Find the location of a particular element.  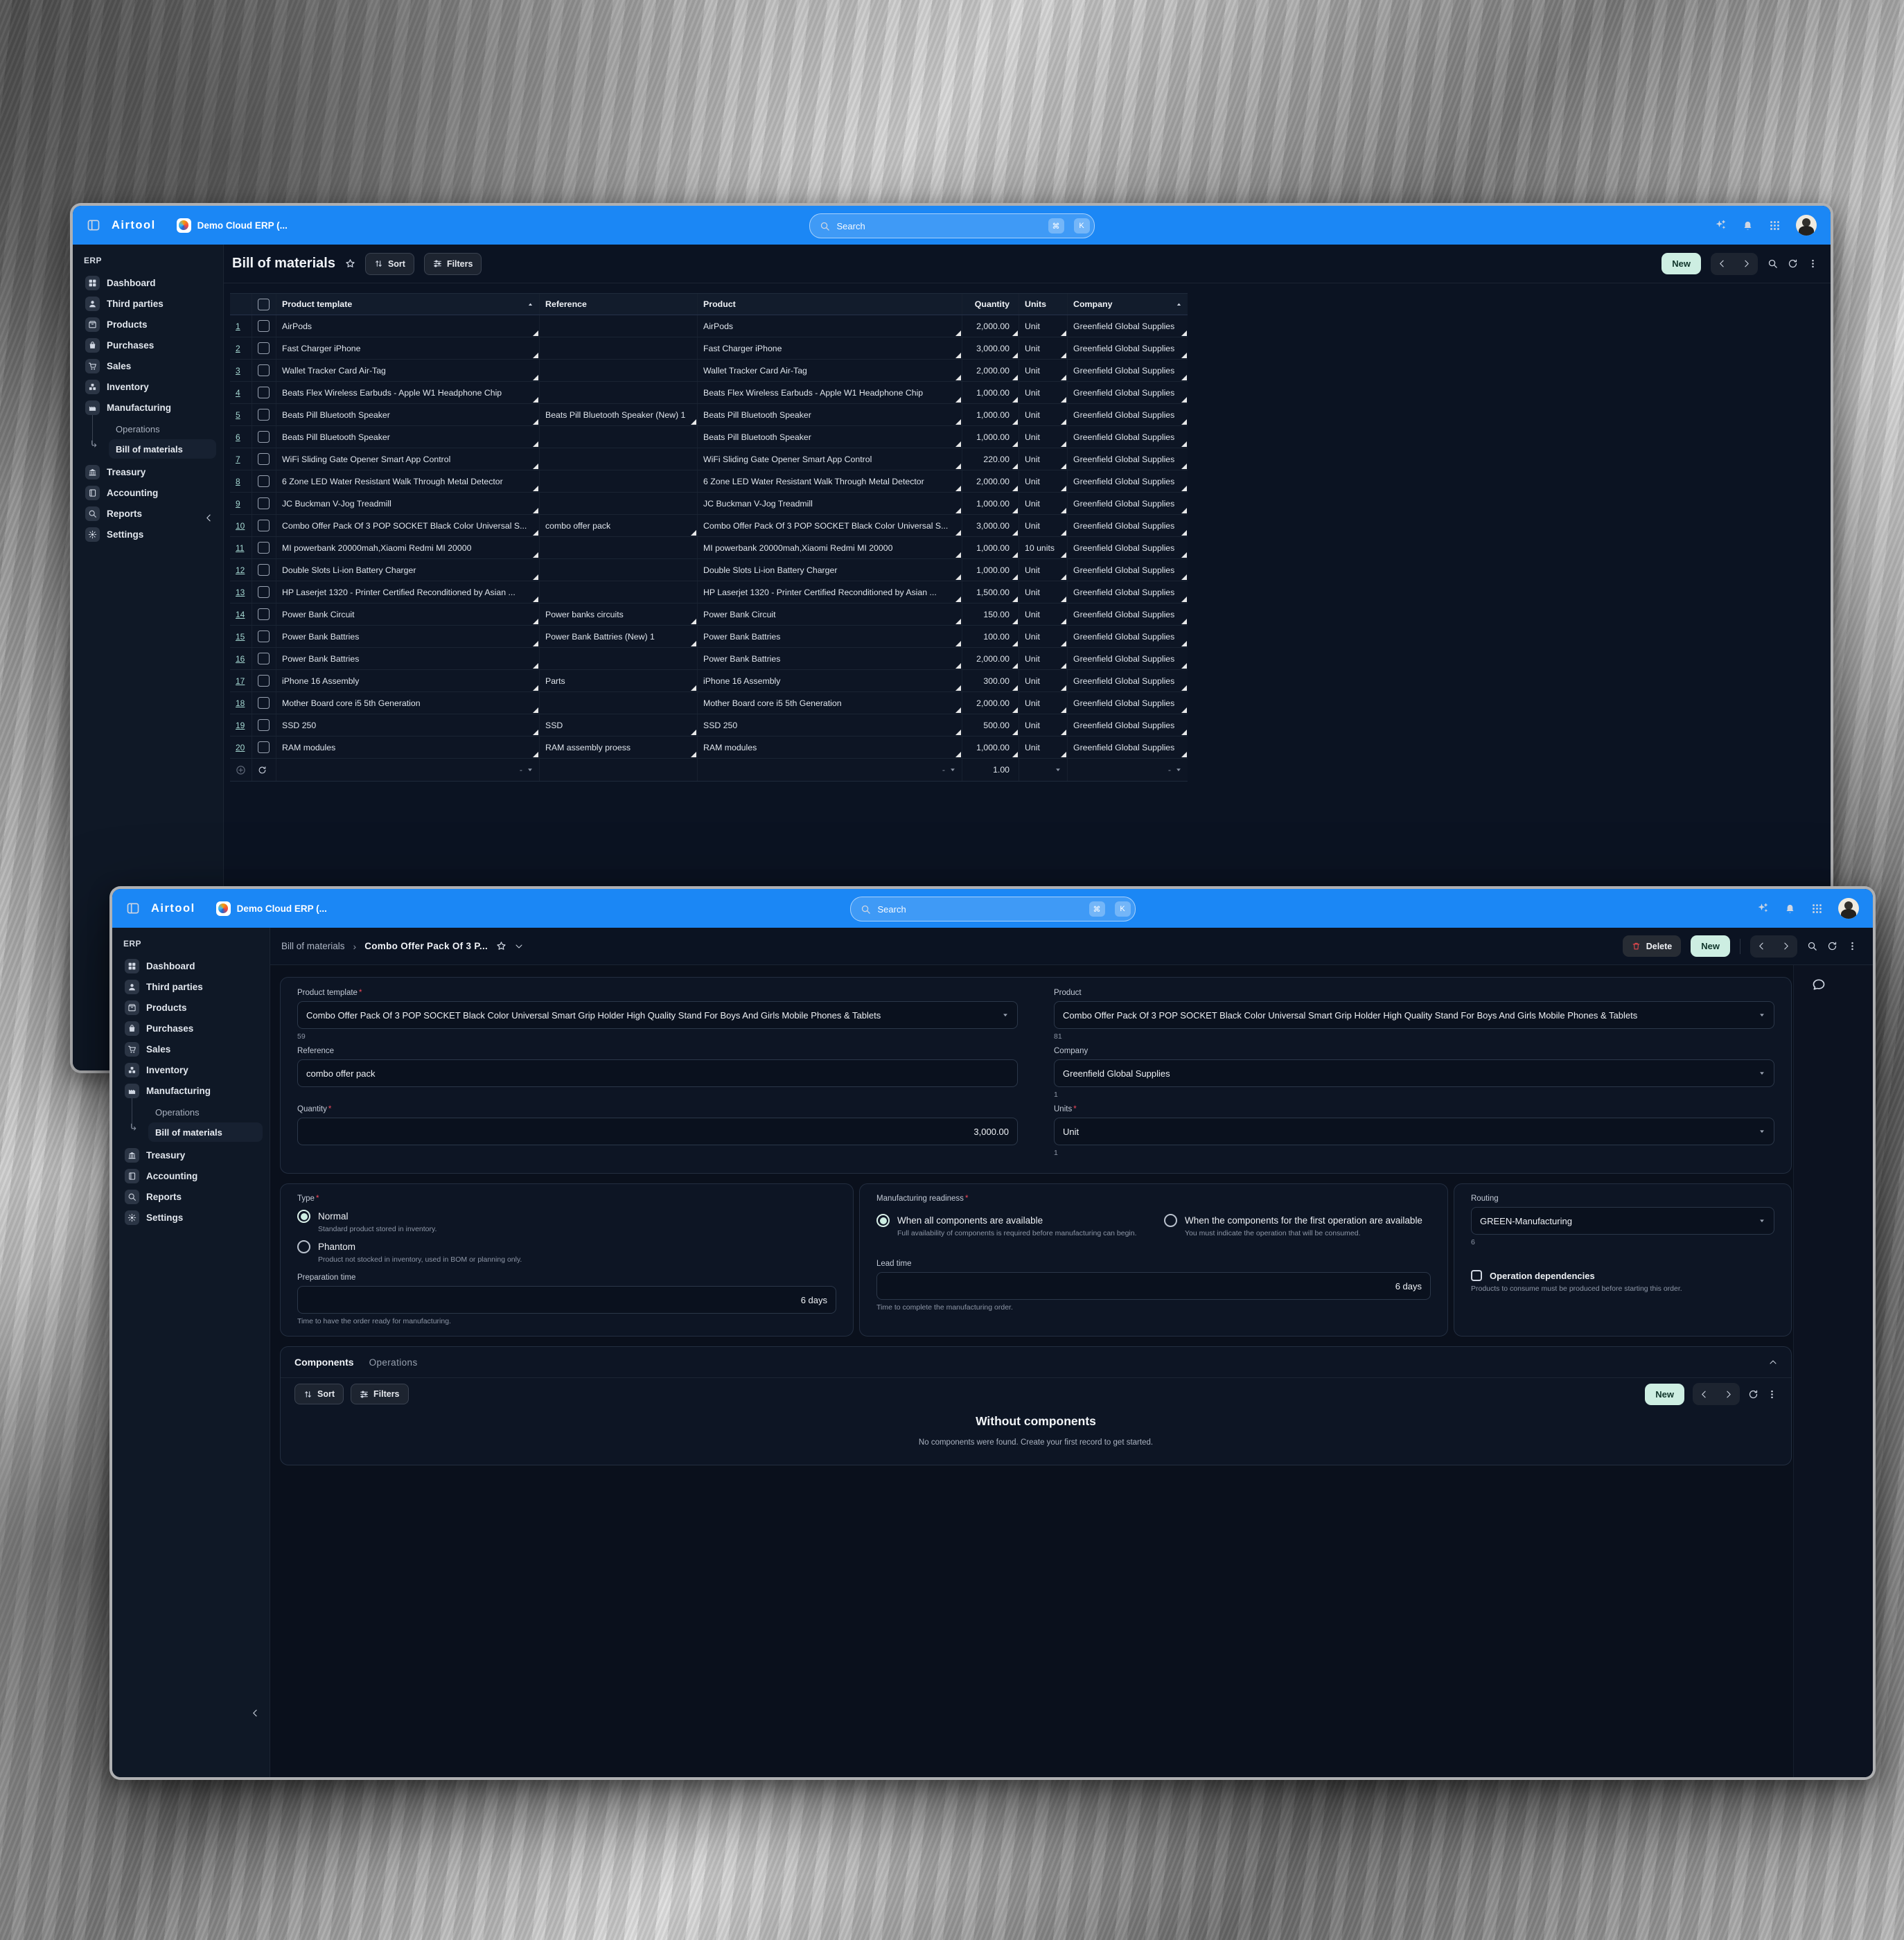

cell-product: JC Buckman V-Jog Treadmill is located at coordinates (830, 503).